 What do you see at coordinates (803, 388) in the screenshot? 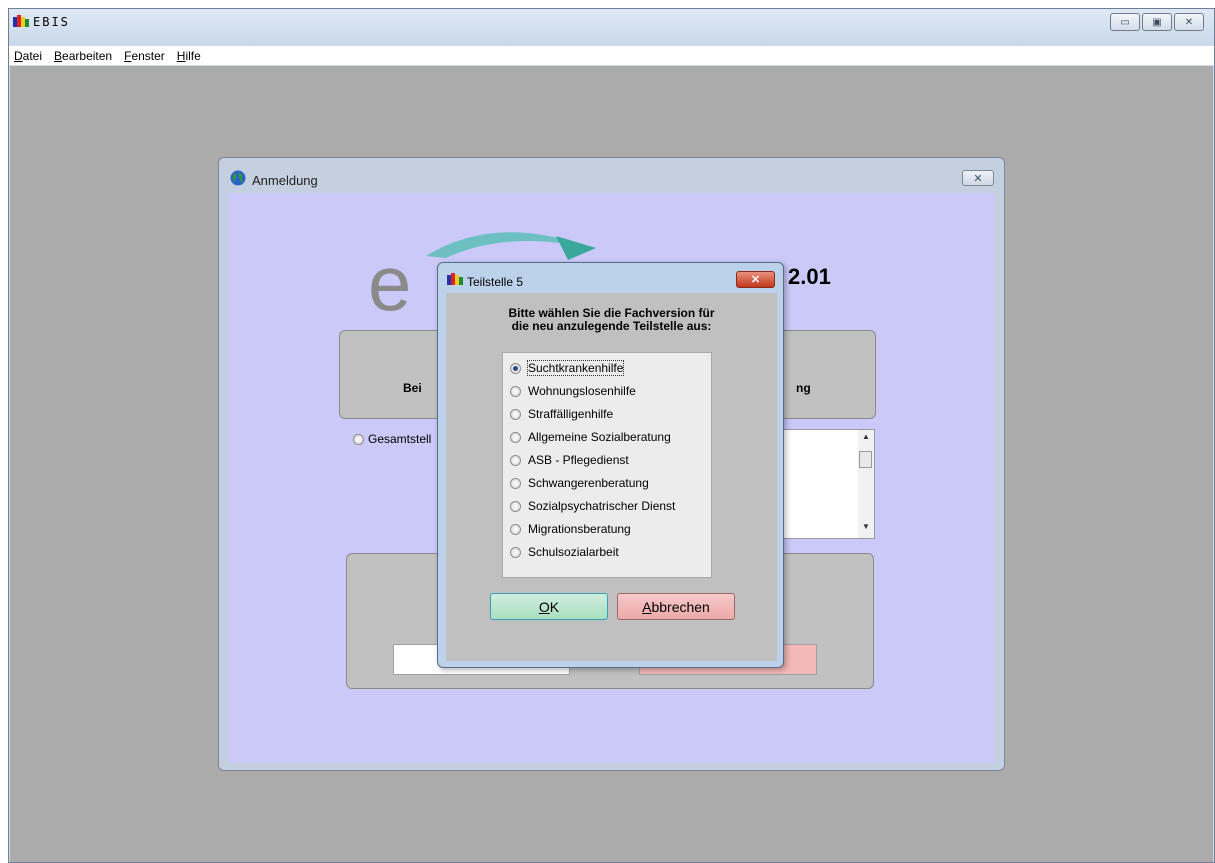
I see `group-right-label: ng` at bounding box center [803, 388].